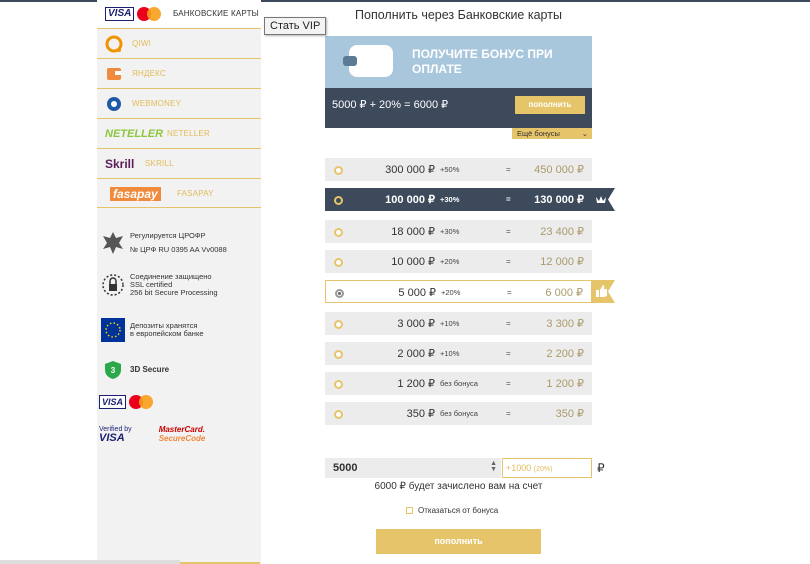 The width and height of the screenshot is (810, 564). I want to click on neteller-logo: NETELLER, so click(134, 134).